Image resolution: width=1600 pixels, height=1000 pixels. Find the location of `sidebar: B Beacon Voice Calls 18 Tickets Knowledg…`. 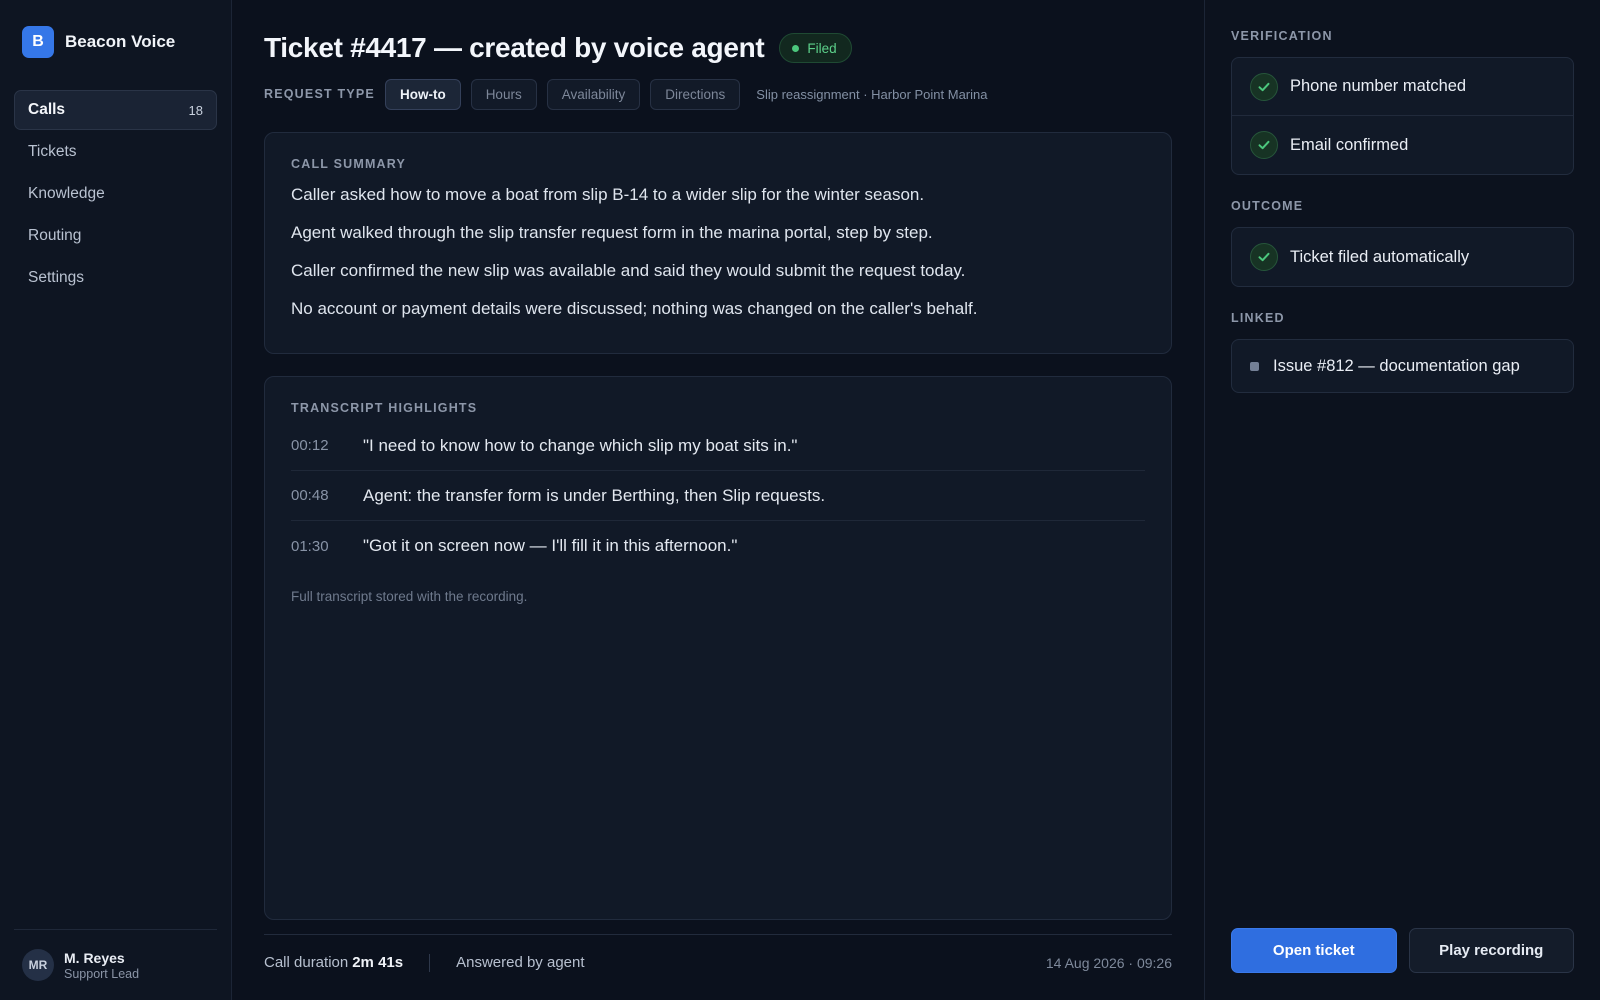

sidebar: B Beacon Voice Calls 18 Tickets Knowledg… is located at coordinates (116, 500).